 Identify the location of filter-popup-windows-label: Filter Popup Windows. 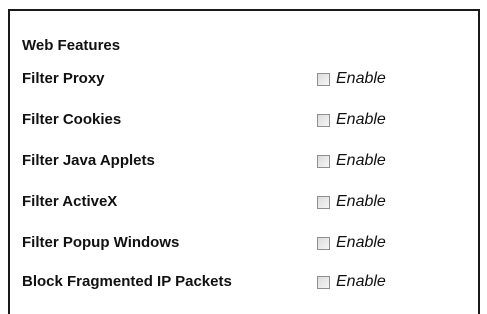
(101, 242).